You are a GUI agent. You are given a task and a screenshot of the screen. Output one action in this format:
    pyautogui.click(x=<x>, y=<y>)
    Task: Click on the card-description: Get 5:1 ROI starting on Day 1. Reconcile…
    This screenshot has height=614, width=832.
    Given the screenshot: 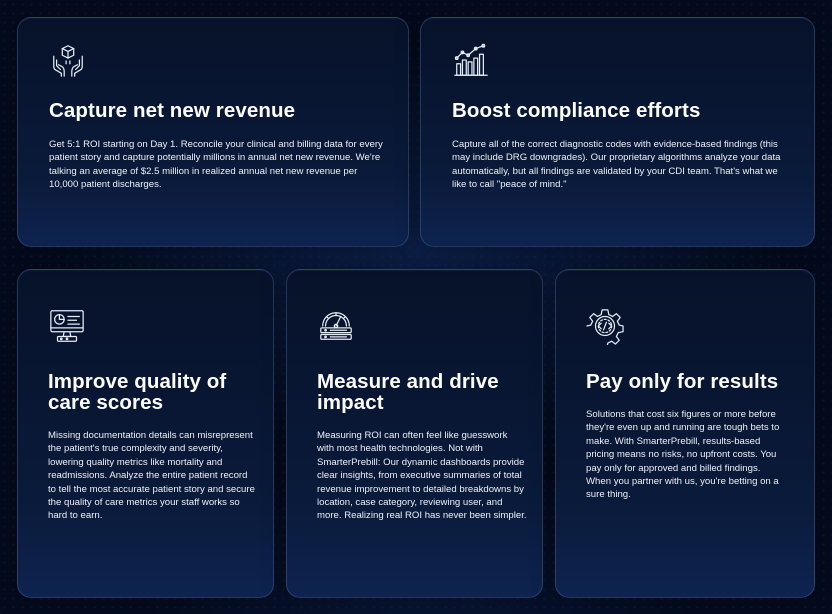 What is the action you would take?
    pyautogui.click(x=216, y=165)
    